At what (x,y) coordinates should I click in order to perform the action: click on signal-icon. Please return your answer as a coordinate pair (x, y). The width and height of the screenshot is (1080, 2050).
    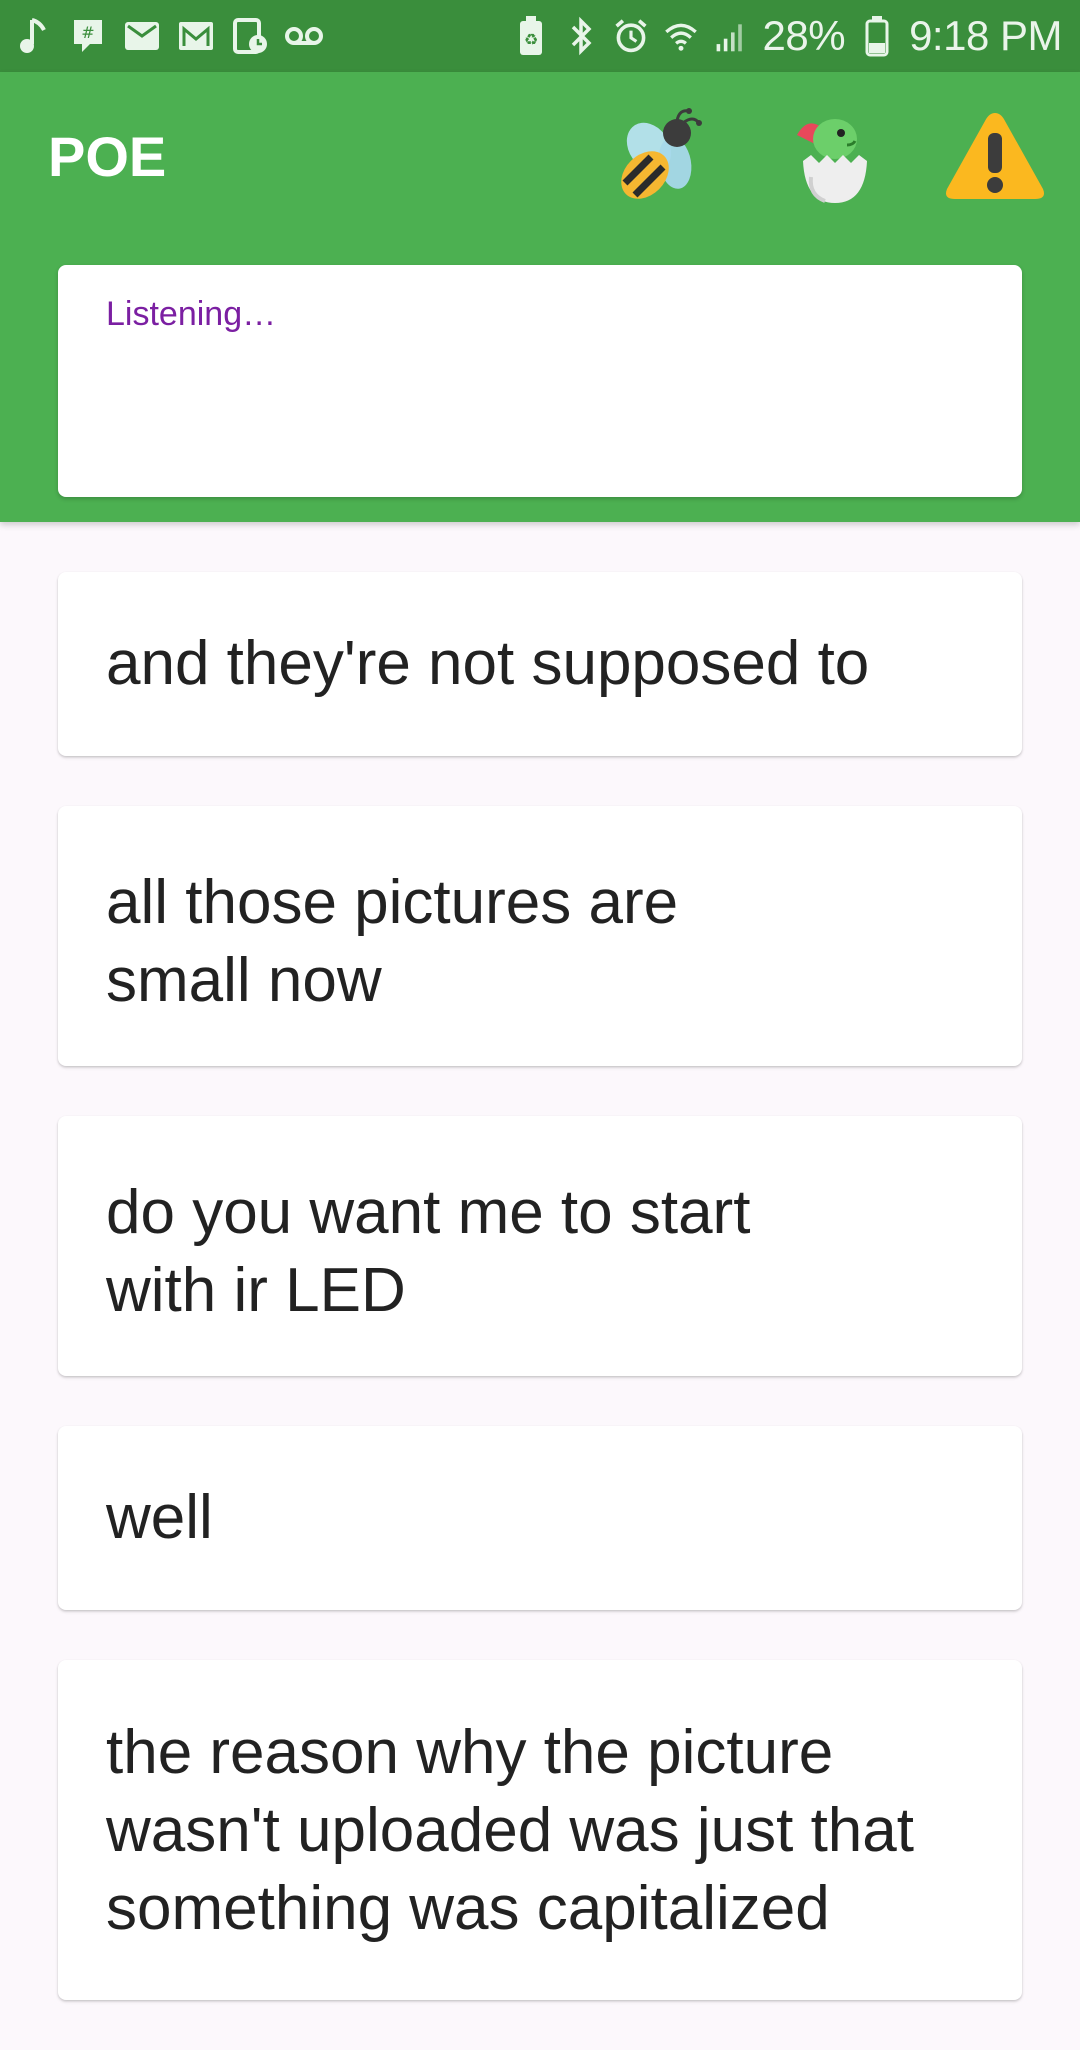
    Looking at the image, I should click on (731, 36).